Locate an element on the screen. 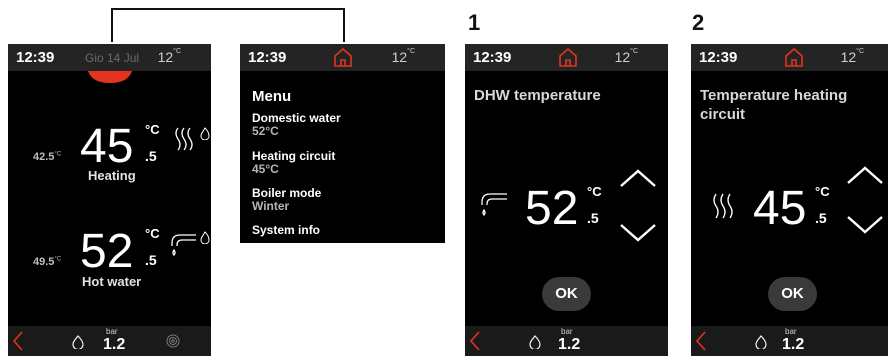  heating-flame-icon is located at coordinates (205, 134).